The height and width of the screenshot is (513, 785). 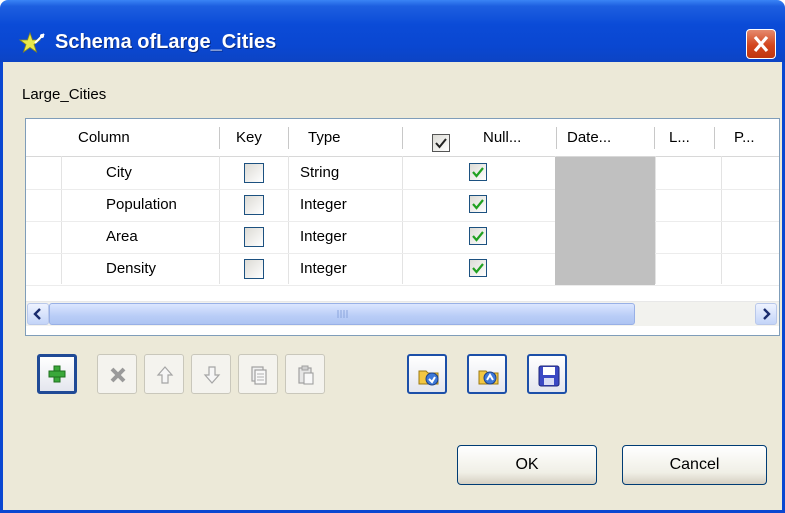 I want to click on window-title: Schema ofLarge_Cities, so click(x=166, y=42).